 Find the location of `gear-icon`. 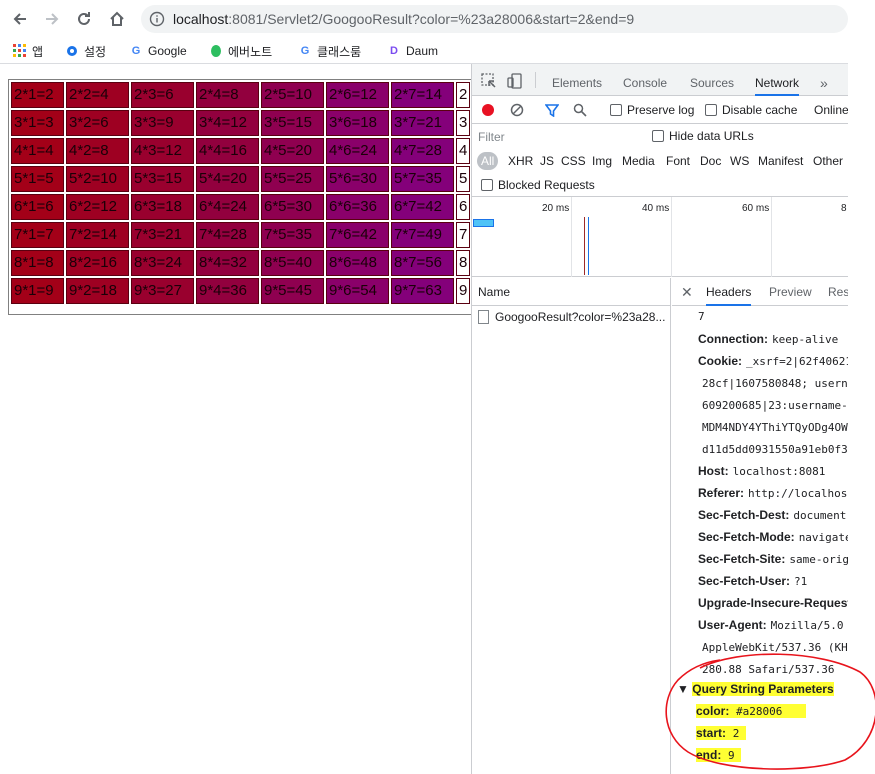

gear-icon is located at coordinates (72, 51).